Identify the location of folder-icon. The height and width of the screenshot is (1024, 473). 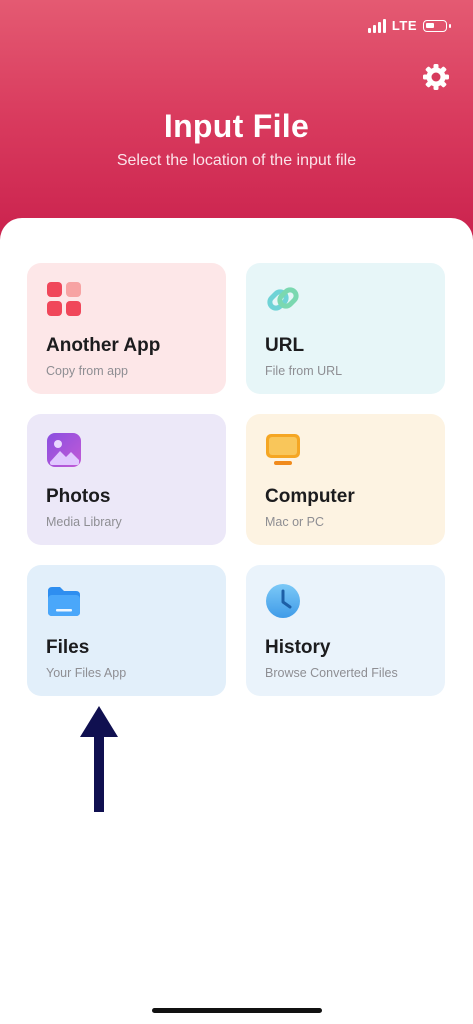
(64, 601).